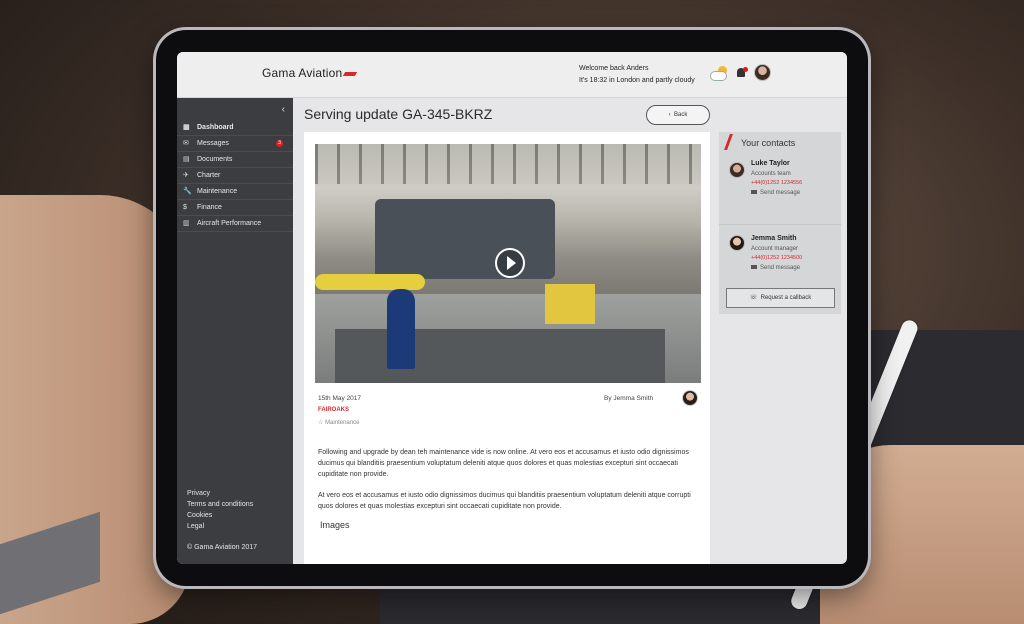  I want to click on sidebar-item-label: Documents, so click(215, 159).